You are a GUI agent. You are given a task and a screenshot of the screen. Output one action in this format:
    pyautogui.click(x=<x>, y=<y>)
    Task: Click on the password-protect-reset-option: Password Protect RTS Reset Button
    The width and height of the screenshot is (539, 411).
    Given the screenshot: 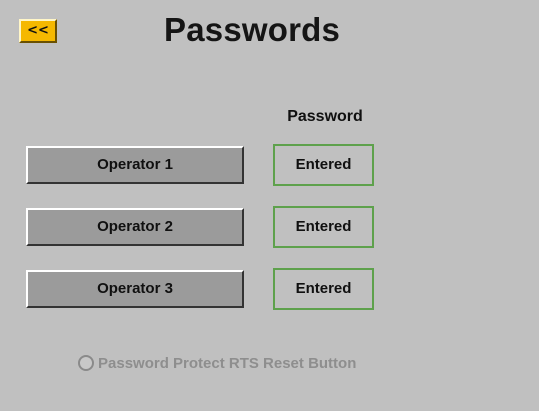 What is the action you would take?
    pyautogui.click(x=217, y=363)
    